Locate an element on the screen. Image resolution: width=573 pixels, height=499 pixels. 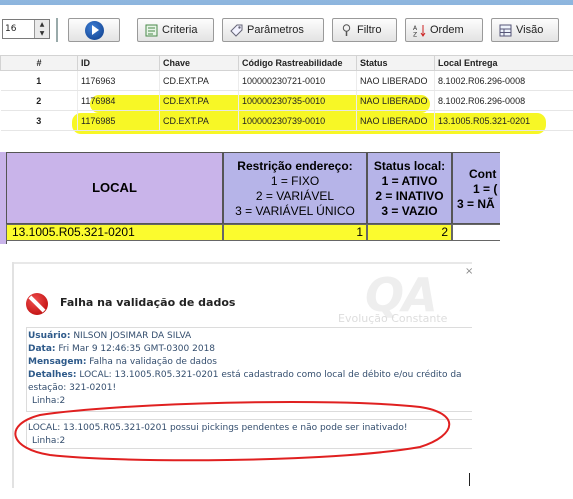
mensagem-value: Falha na validação de dados is located at coordinates (153, 362).